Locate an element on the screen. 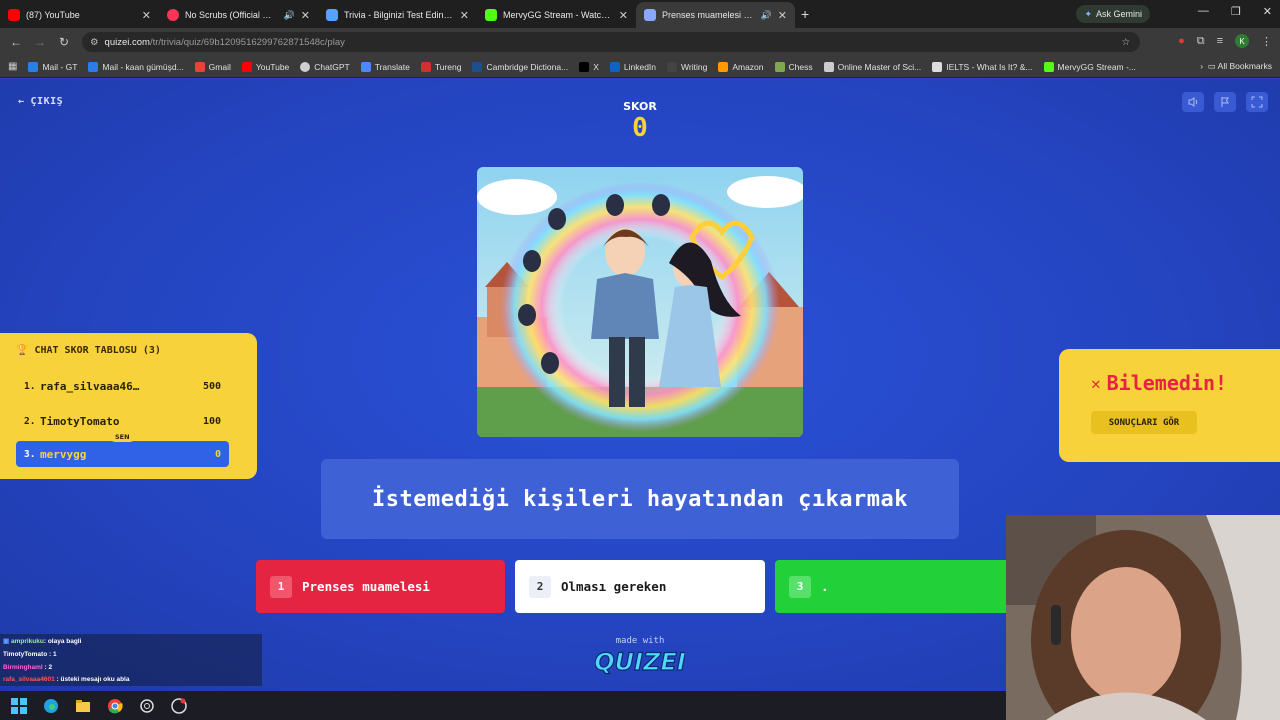 This screenshot has height=720, width=1280. obs-icon is located at coordinates (179, 706).